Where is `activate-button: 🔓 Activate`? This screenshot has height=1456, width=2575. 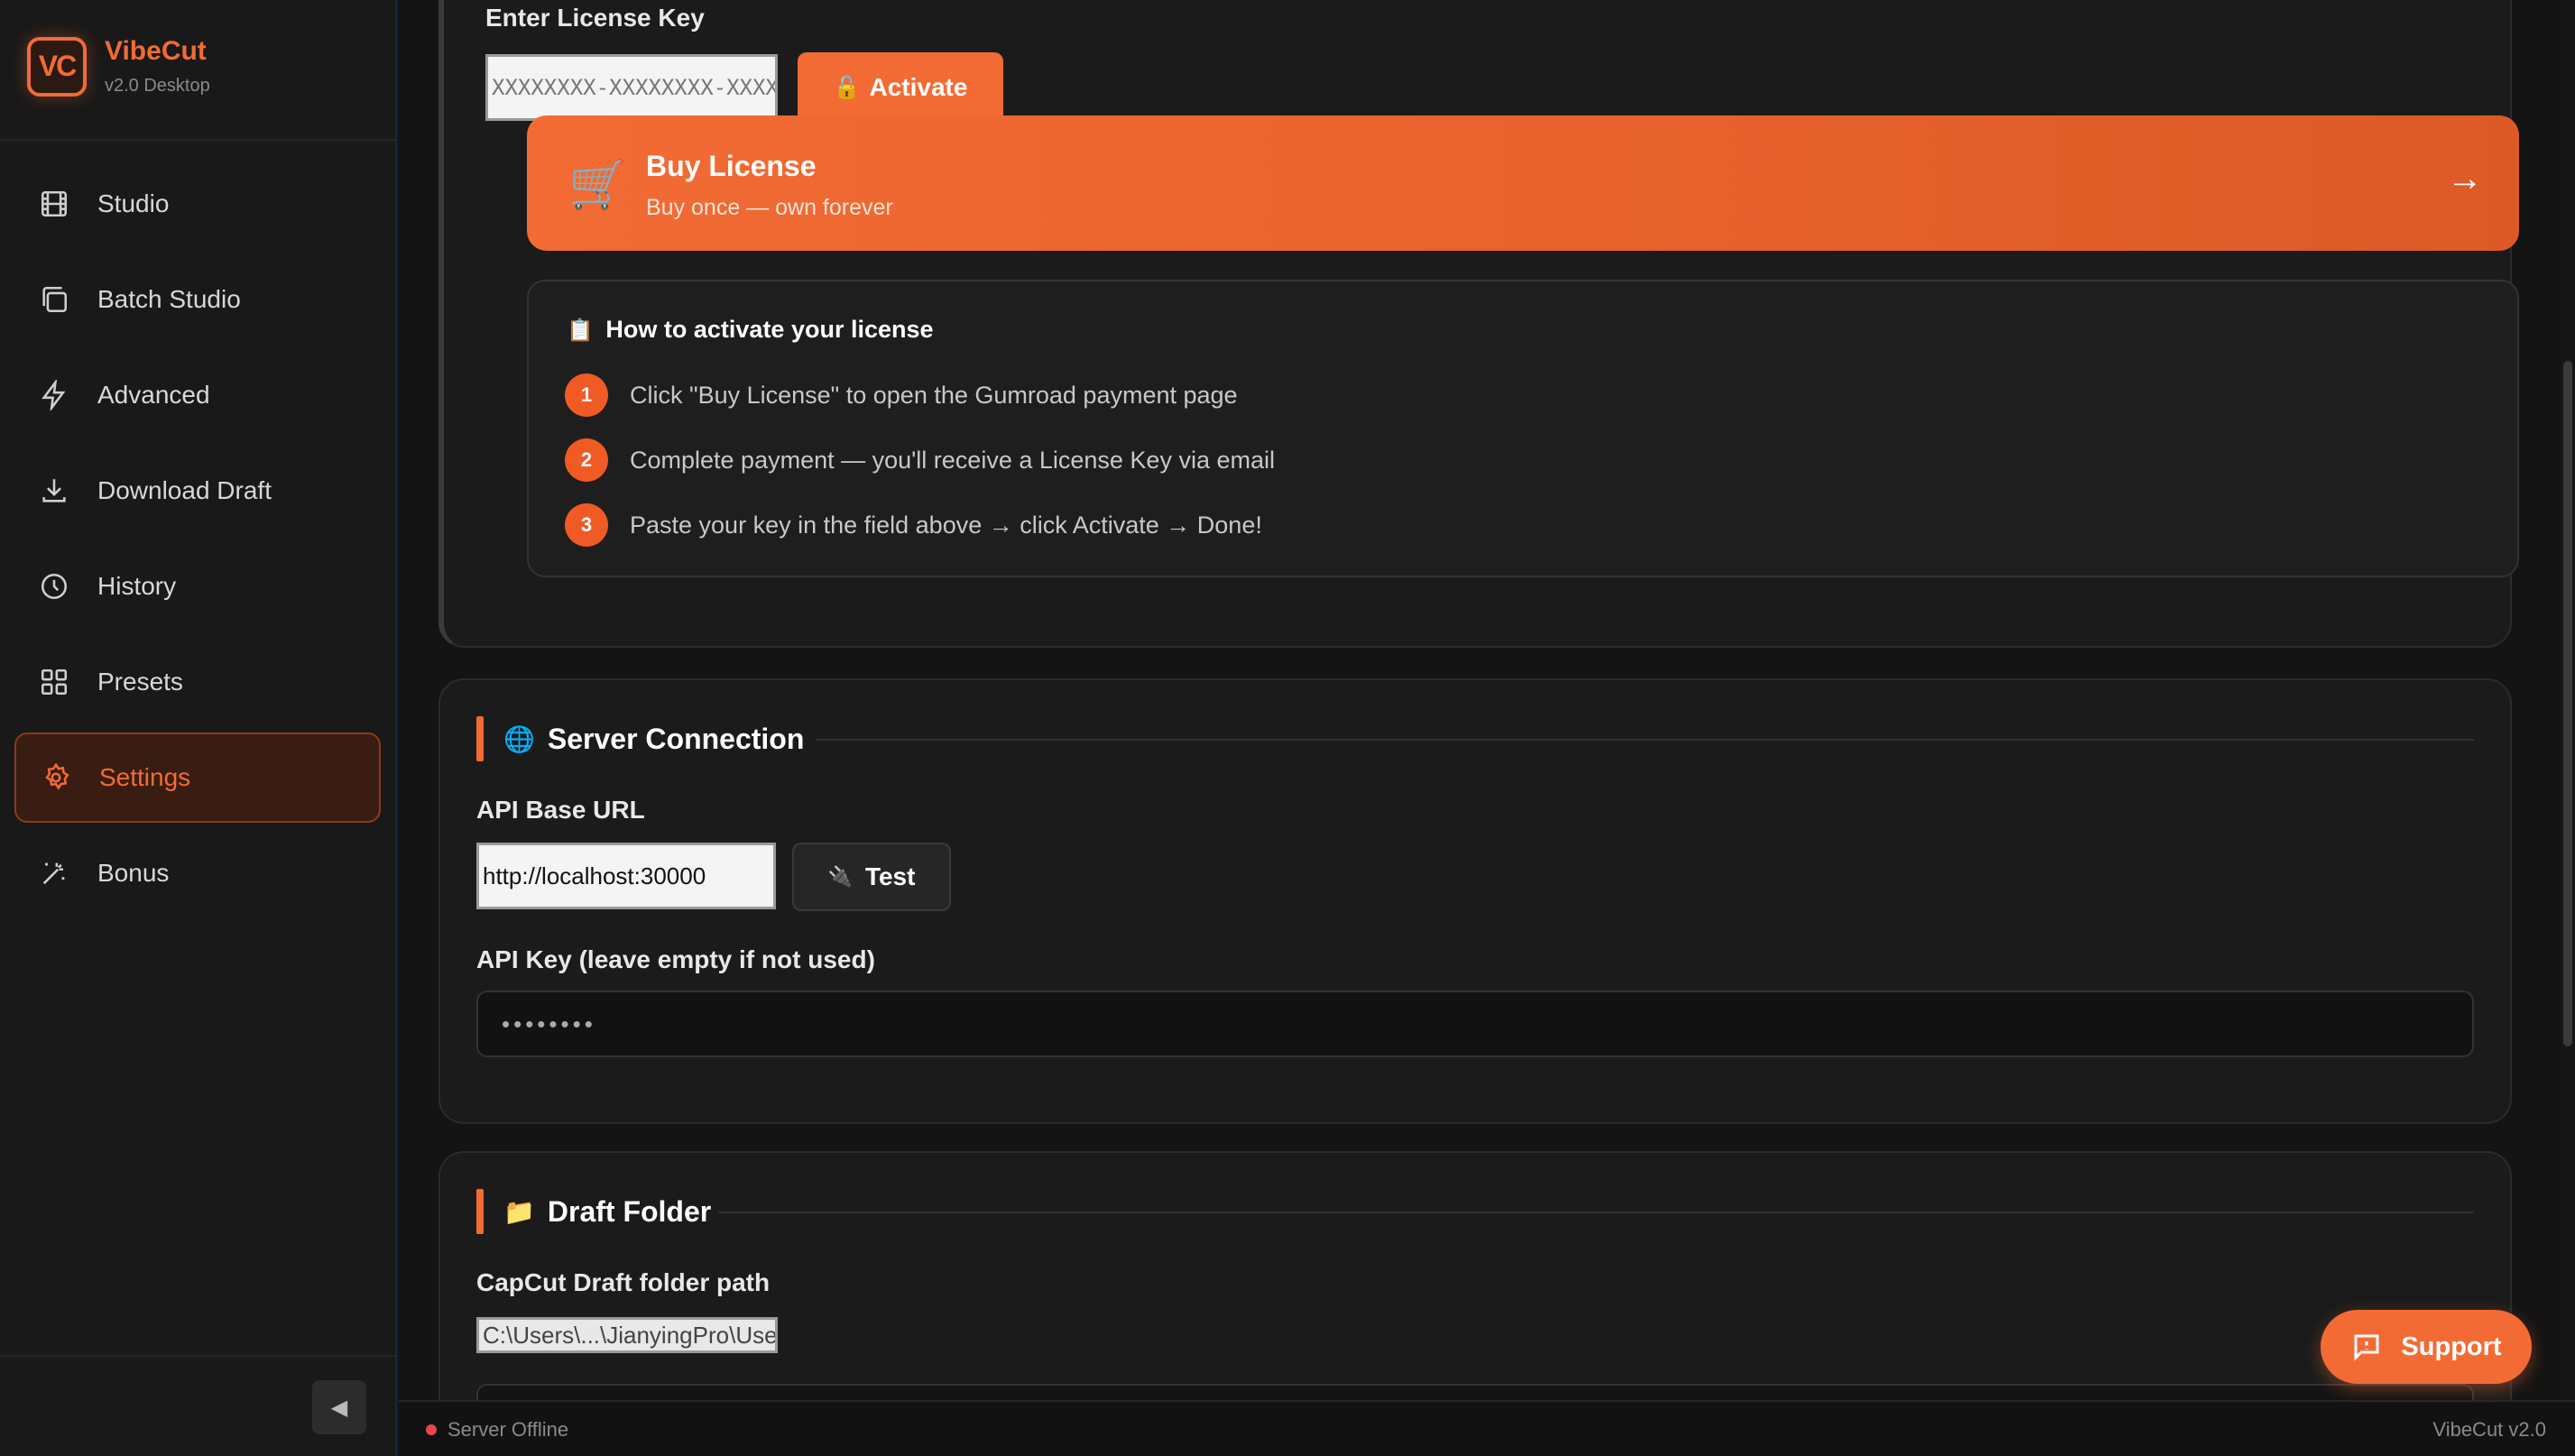 activate-button: 🔓 Activate is located at coordinates (900, 87).